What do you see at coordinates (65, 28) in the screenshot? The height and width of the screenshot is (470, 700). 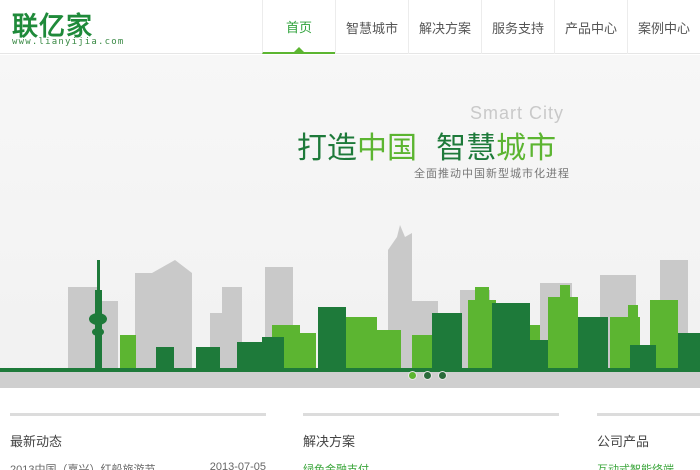 I see `logo: 联亿家 www.lianyijia.com` at bounding box center [65, 28].